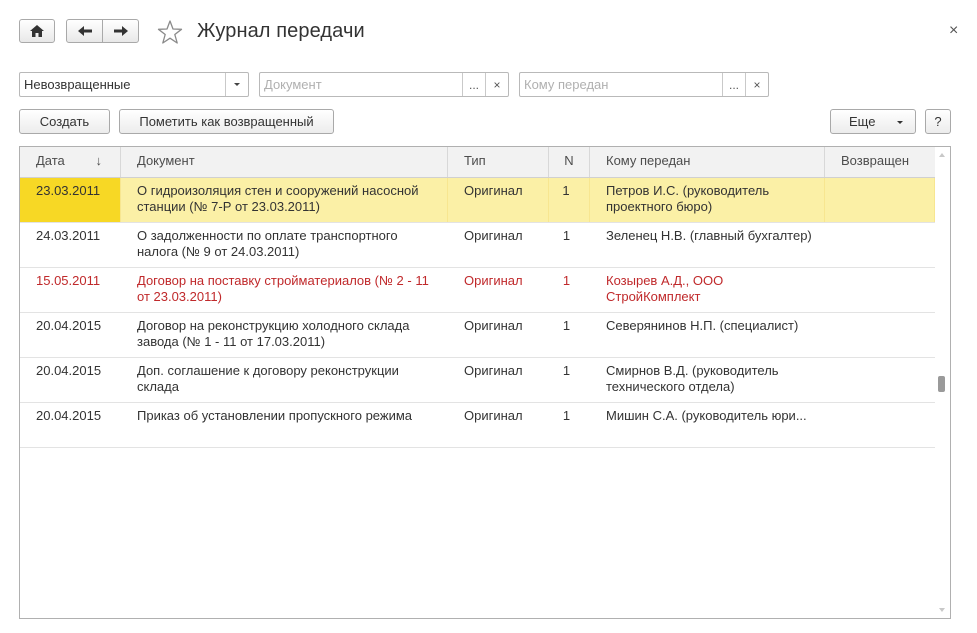 This screenshot has width=977, height=633. I want to click on recipient-filter-field: Кому передан ... ×, so click(644, 84).